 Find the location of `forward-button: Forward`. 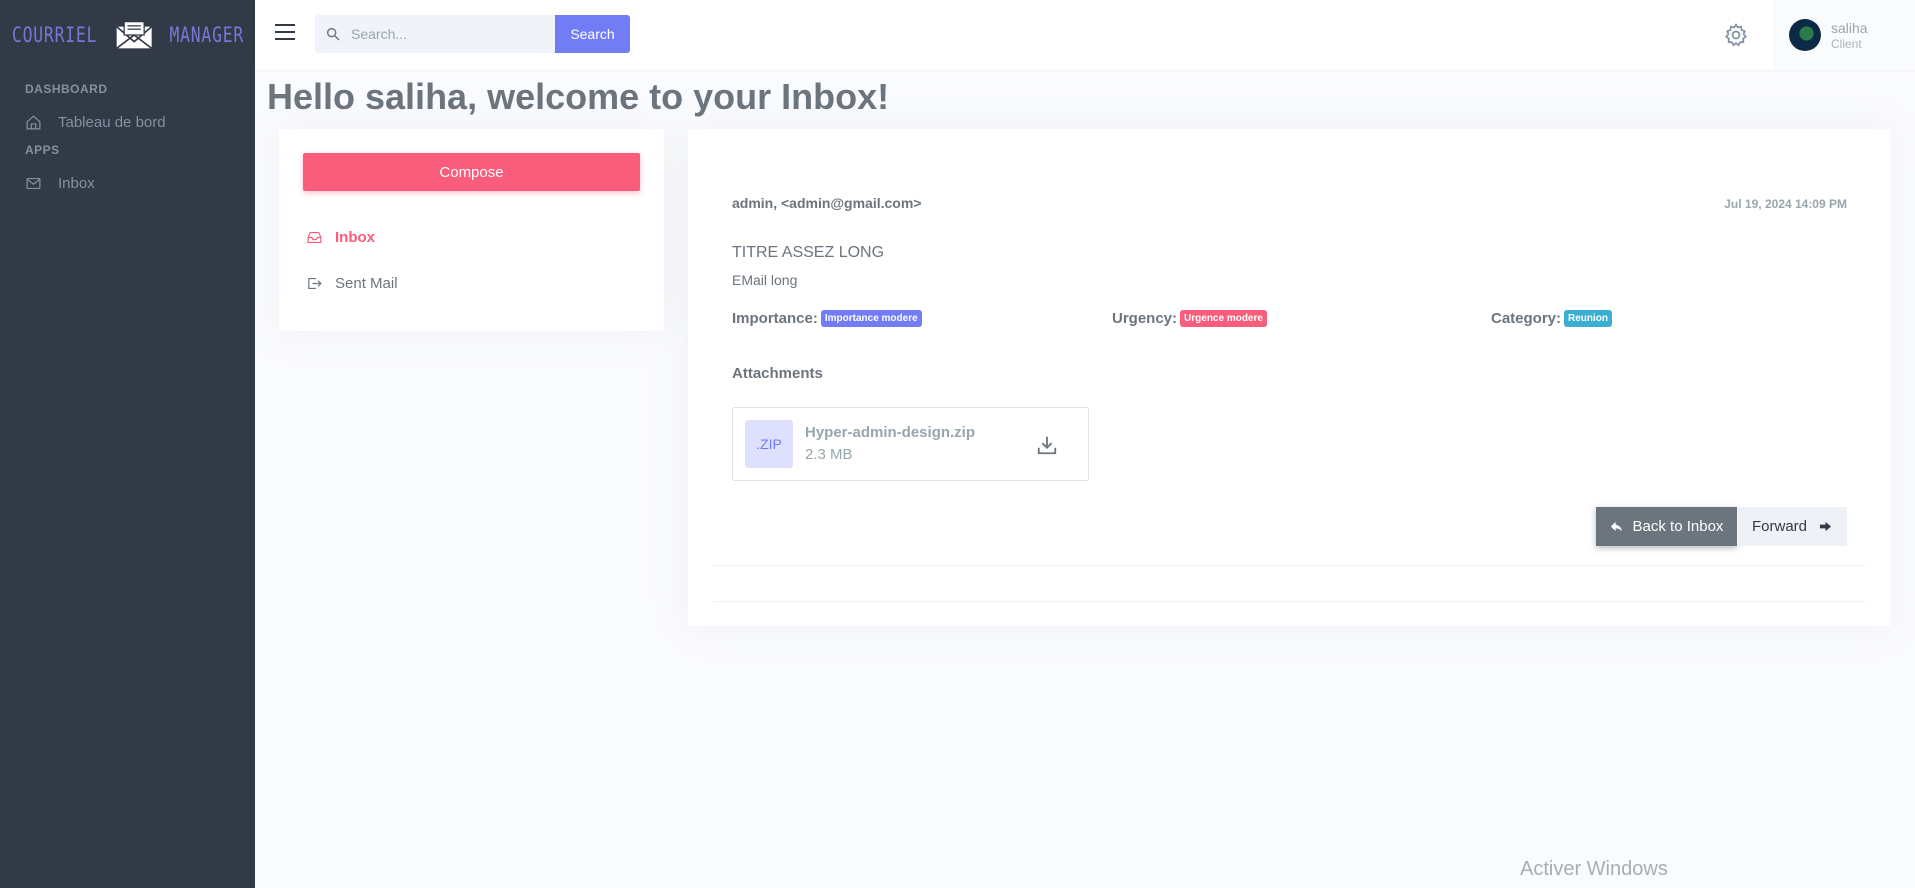

forward-button: Forward is located at coordinates (1792, 526).